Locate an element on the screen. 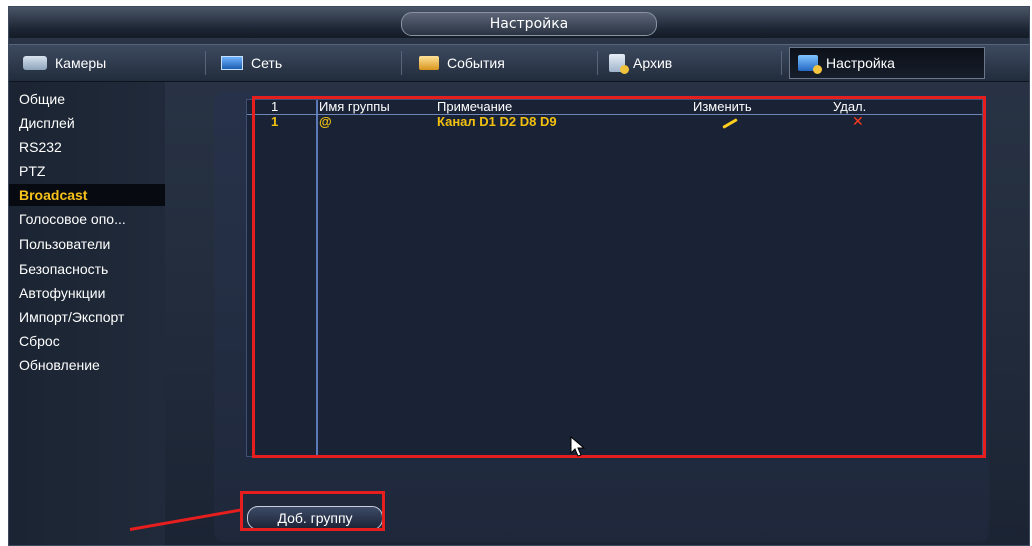  sidebar-item-update: Обновление is located at coordinates (87, 365).